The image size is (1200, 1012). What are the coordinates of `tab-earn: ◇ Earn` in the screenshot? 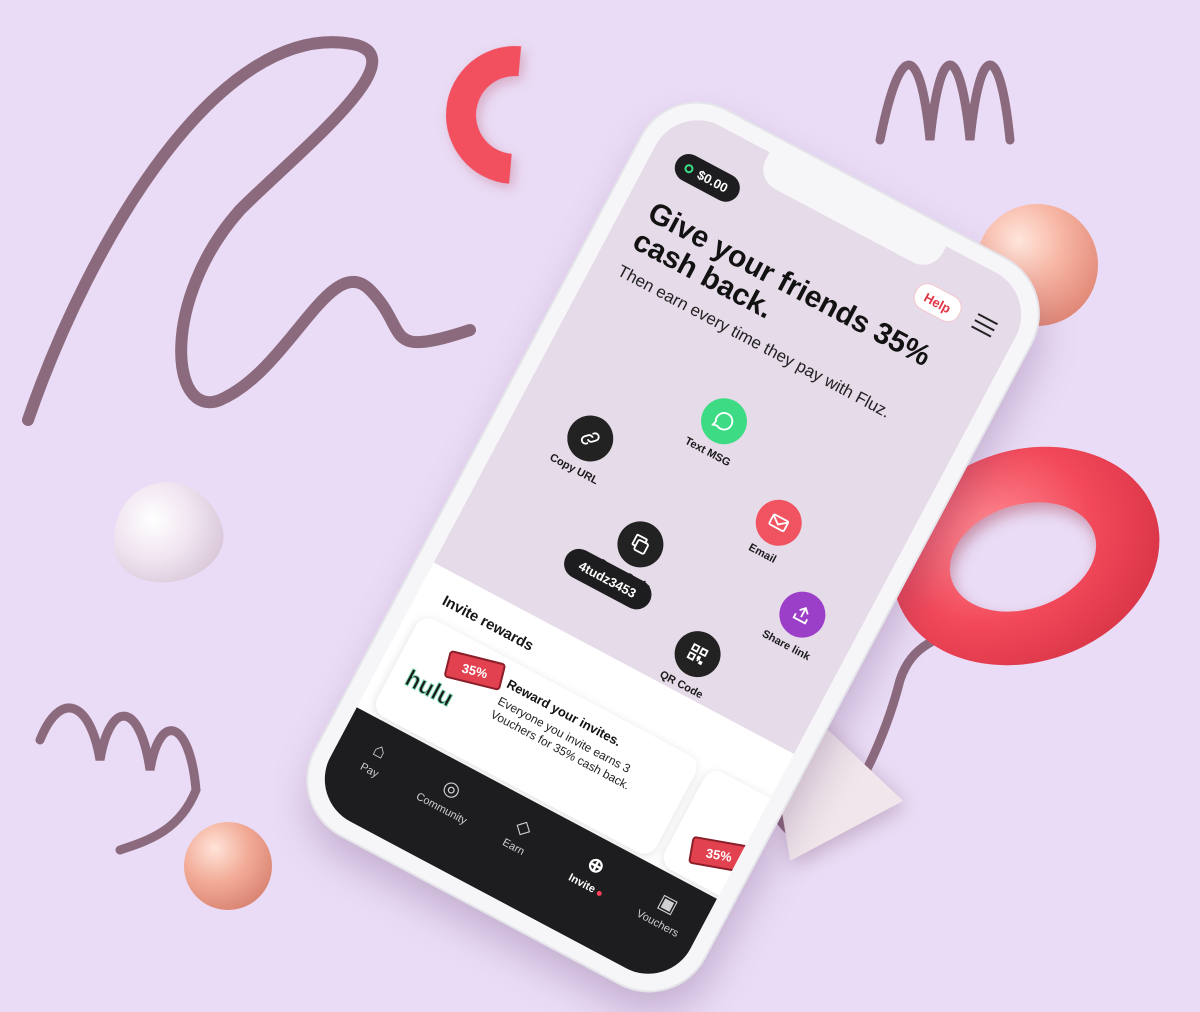 It's located at (519, 834).